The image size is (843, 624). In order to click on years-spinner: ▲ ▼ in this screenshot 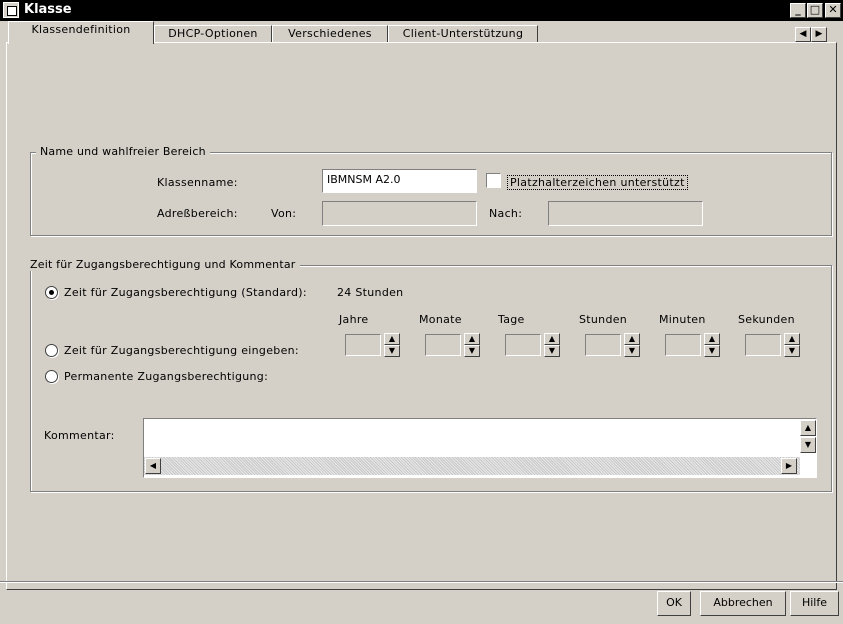, I will do `click(392, 345)`.